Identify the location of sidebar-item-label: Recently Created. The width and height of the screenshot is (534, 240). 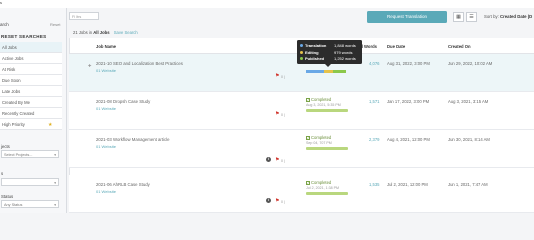
(18, 113).